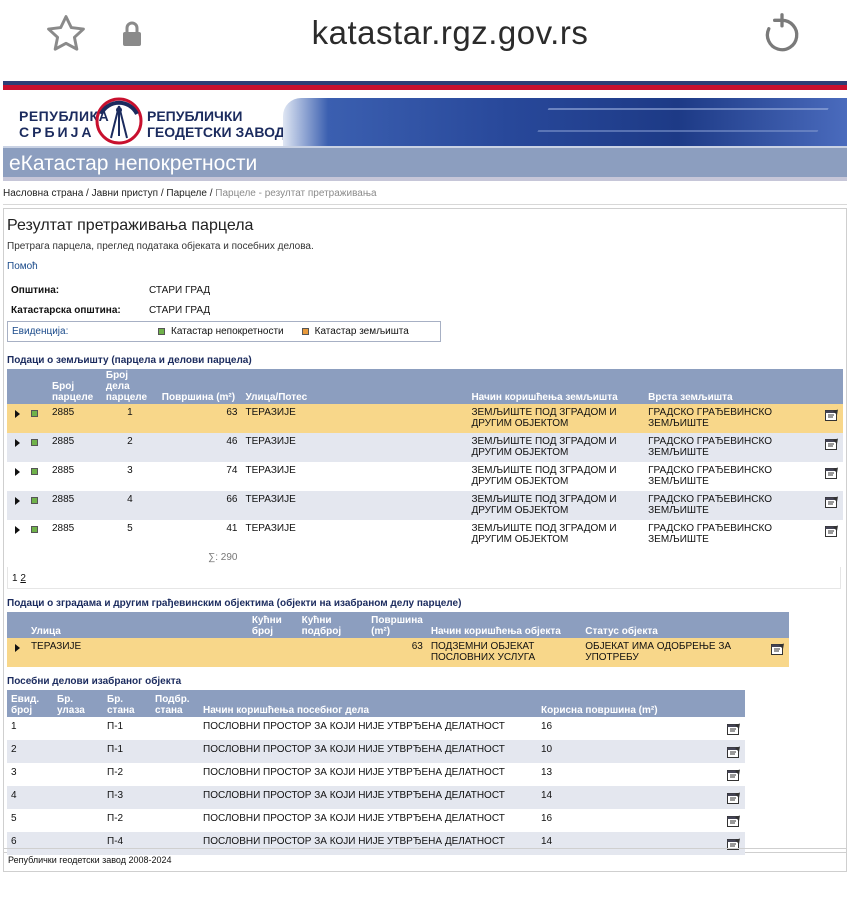 The height and width of the screenshot is (900, 848). What do you see at coordinates (78, 703) in the screenshot?
I see `th-entrance: Бр. улаза` at bounding box center [78, 703].